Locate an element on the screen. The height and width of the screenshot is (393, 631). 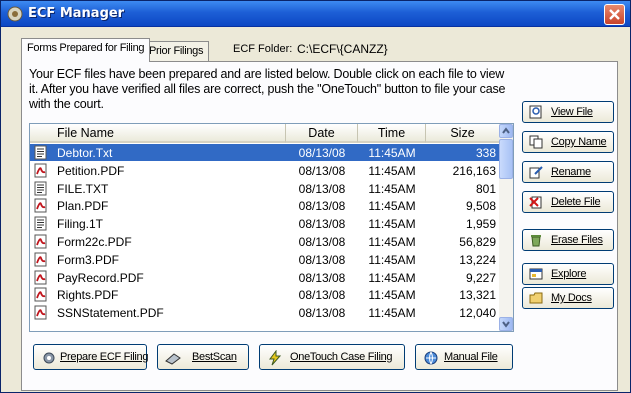
ecf-folder-path: C:\ECF\{CANZZ} is located at coordinates (342, 49).